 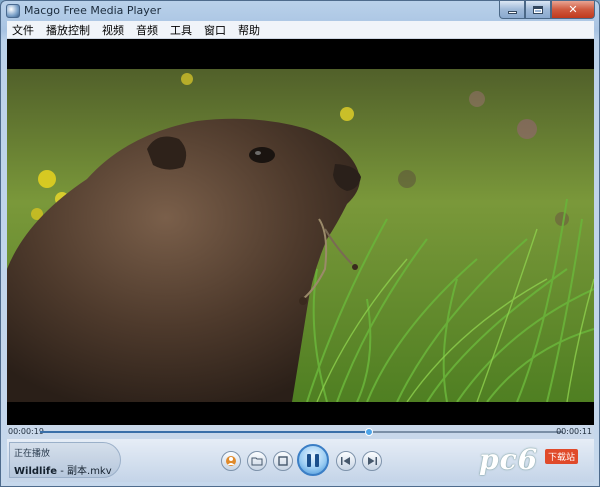 I want to click on play-pause-button, so click(x=313, y=460).